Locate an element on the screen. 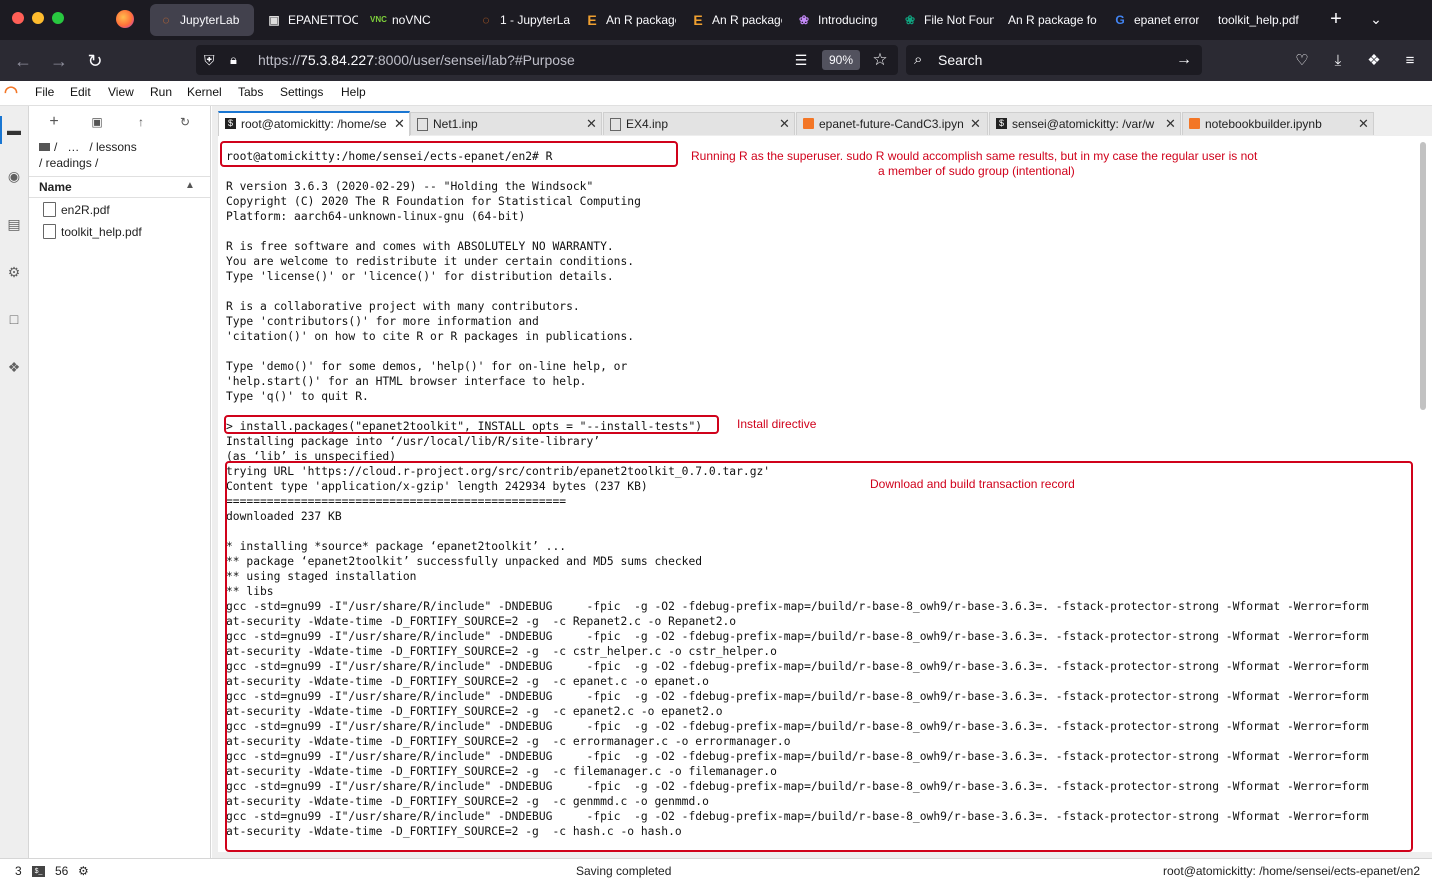 This screenshot has width=1432, height=882. vnc-icon: VNC is located at coordinates (378, 19).